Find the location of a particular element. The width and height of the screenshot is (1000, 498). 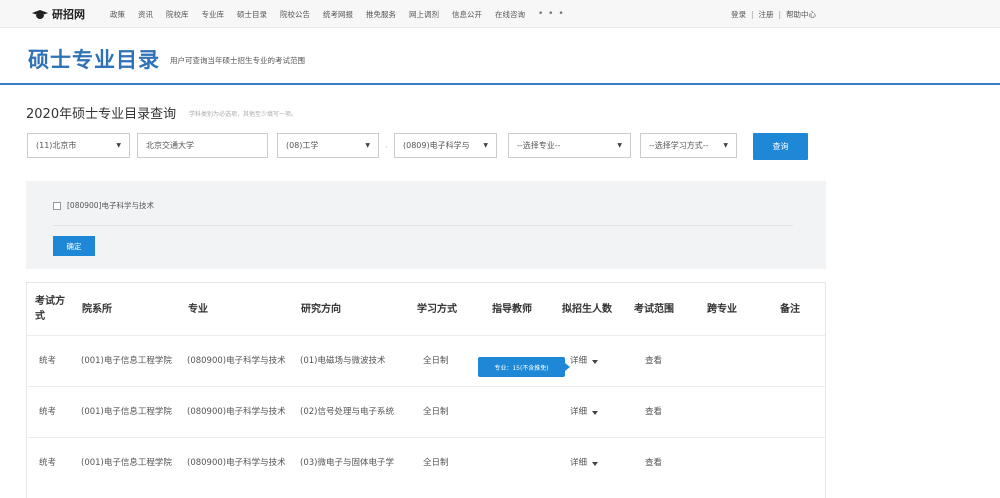

logo-text: 研招网 is located at coordinates (68, 14).